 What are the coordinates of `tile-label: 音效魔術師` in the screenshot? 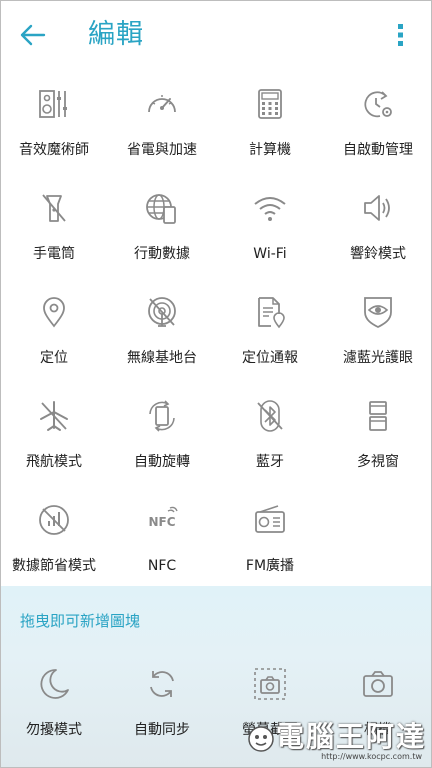 It's located at (54, 150).